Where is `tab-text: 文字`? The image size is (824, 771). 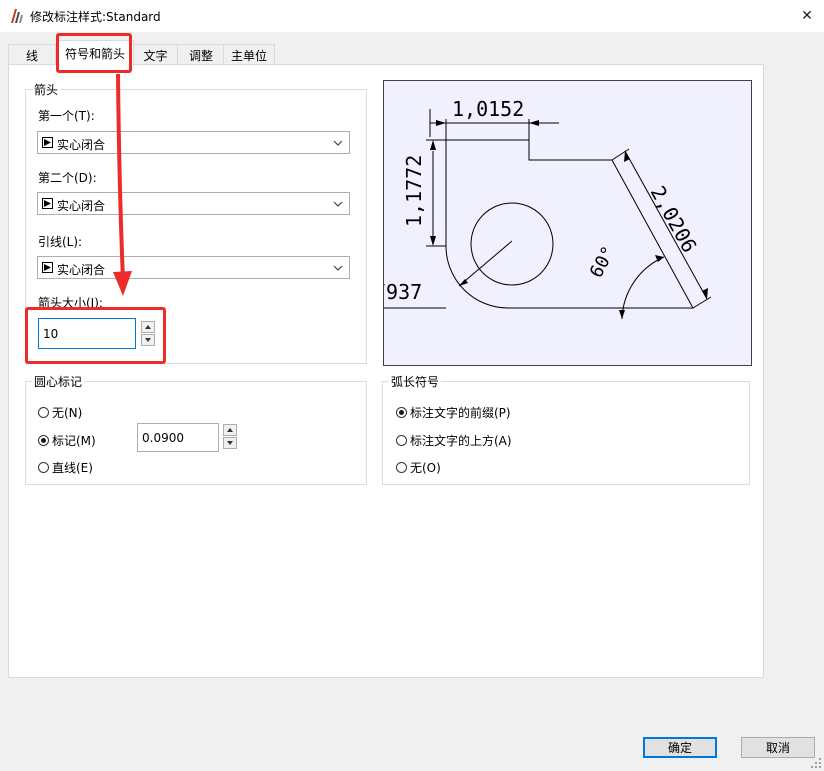
tab-text: 文字 is located at coordinates (155, 54).